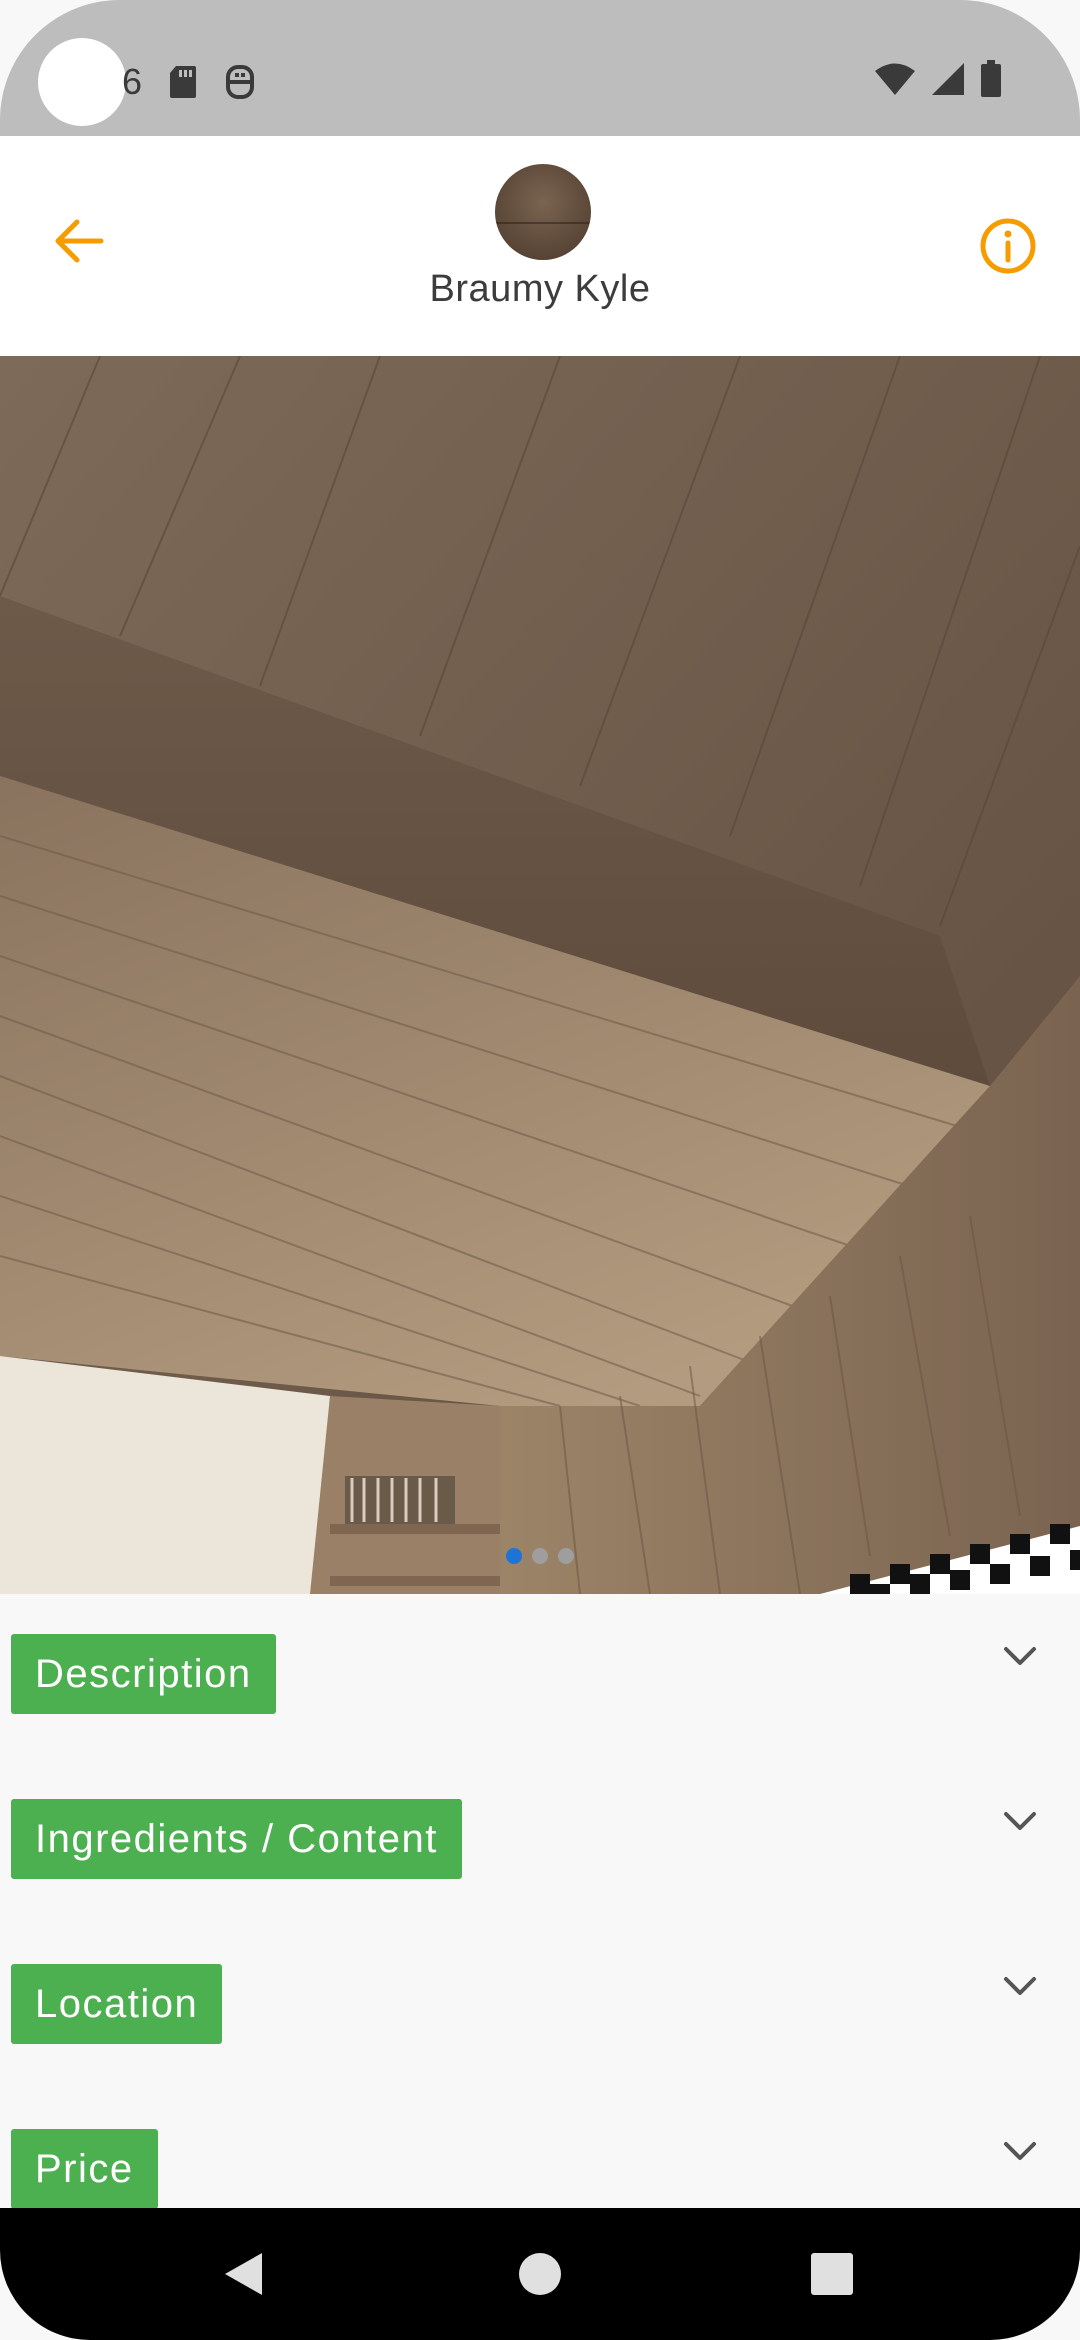  I want to click on status-left: 6, so click(147, 82).